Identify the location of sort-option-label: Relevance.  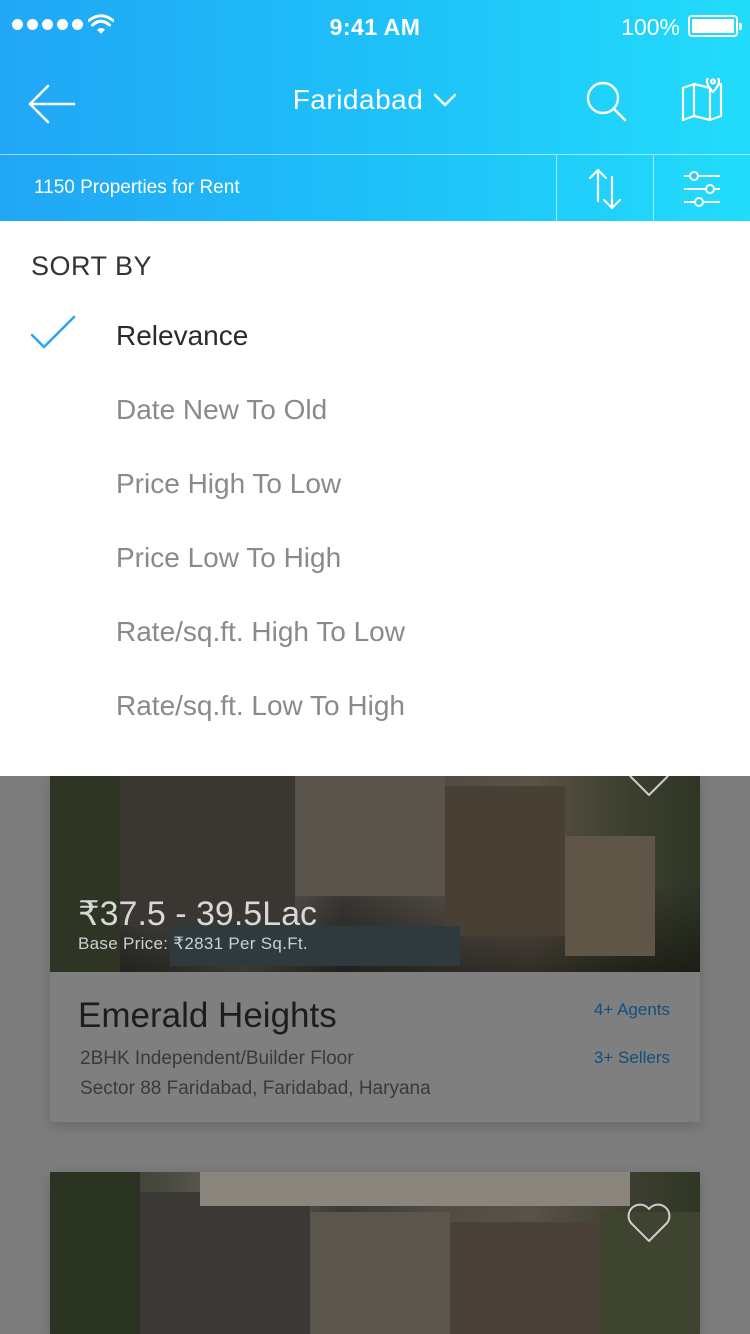
(182, 335).